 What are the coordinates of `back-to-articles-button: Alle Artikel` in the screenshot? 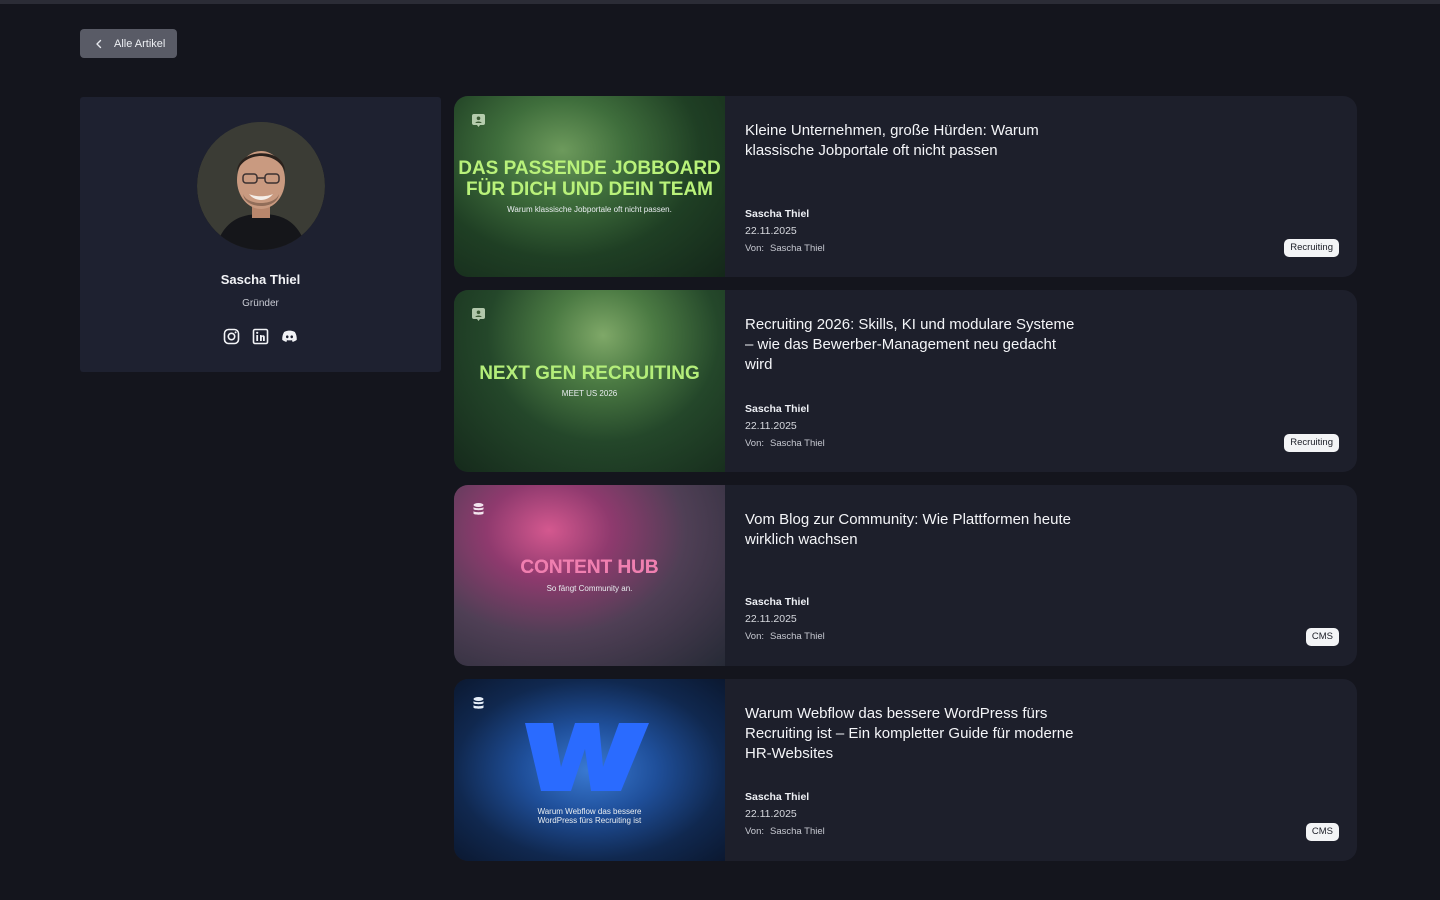 It's located at (128, 43).